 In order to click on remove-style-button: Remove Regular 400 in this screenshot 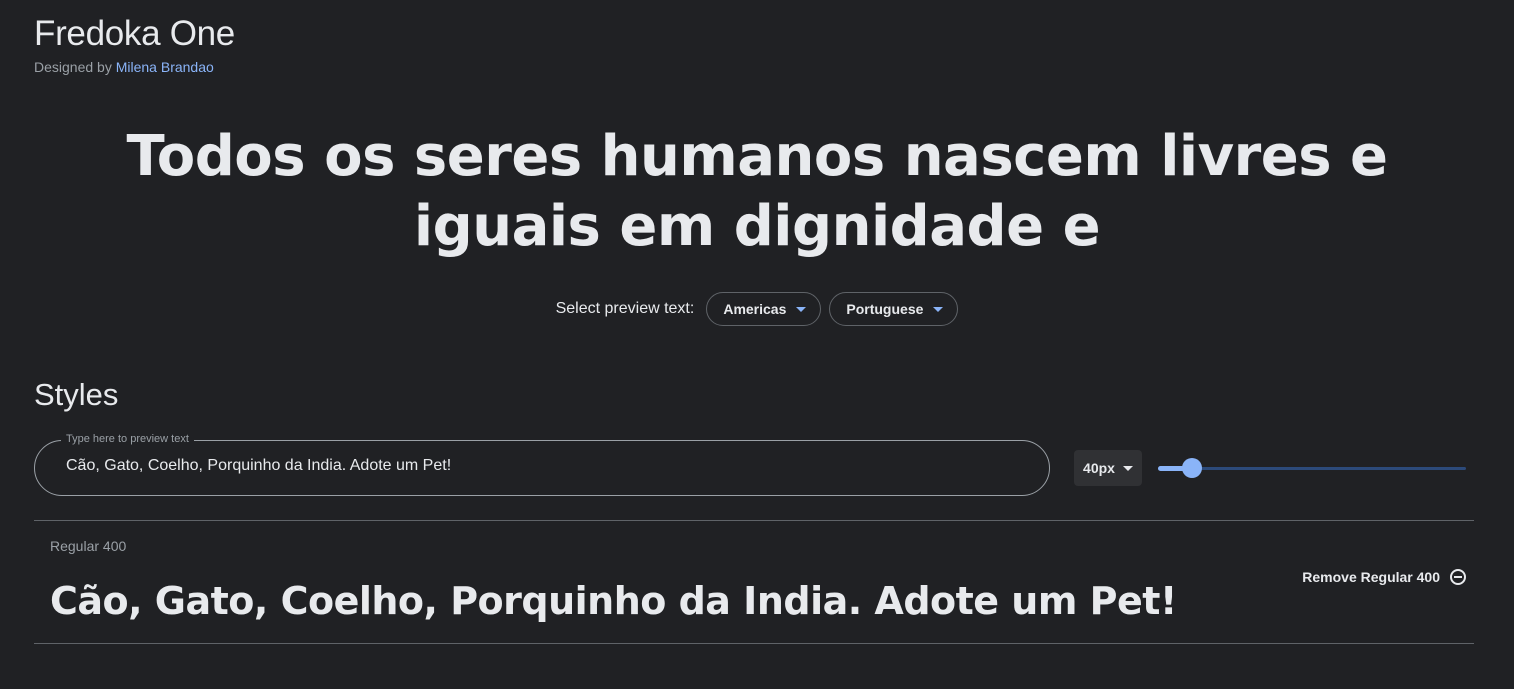, I will do `click(1384, 577)`.